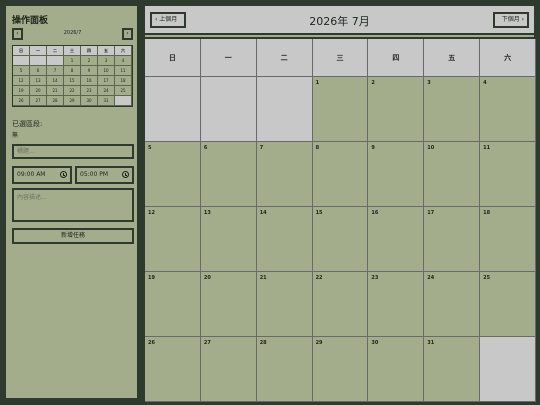 Image resolution: width=540 pixels, height=405 pixels. What do you see at coordinates (89, 51) in the screenshot?
I see `mini-weekday-header: 四` at bounding box center [89, 51].